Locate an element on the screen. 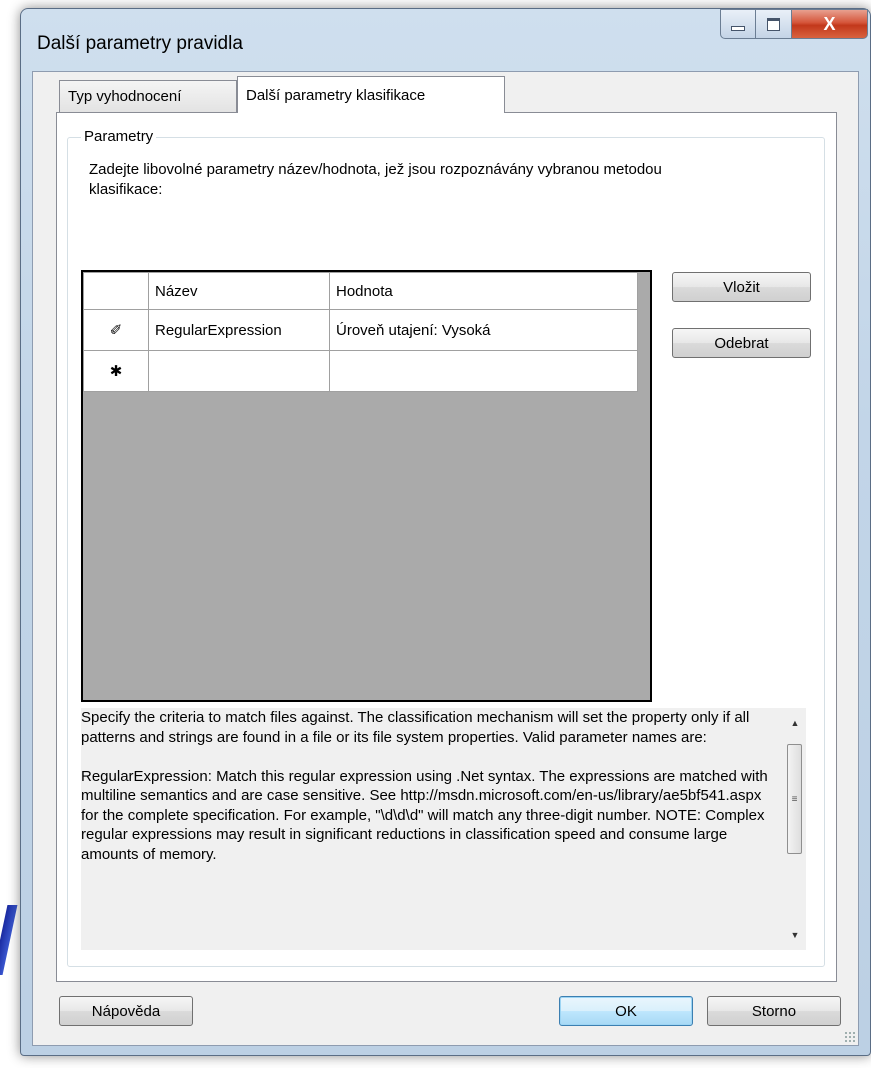 This screenshot has width=871, height=1068. row-header-corner is located at coordinates (116, 291).